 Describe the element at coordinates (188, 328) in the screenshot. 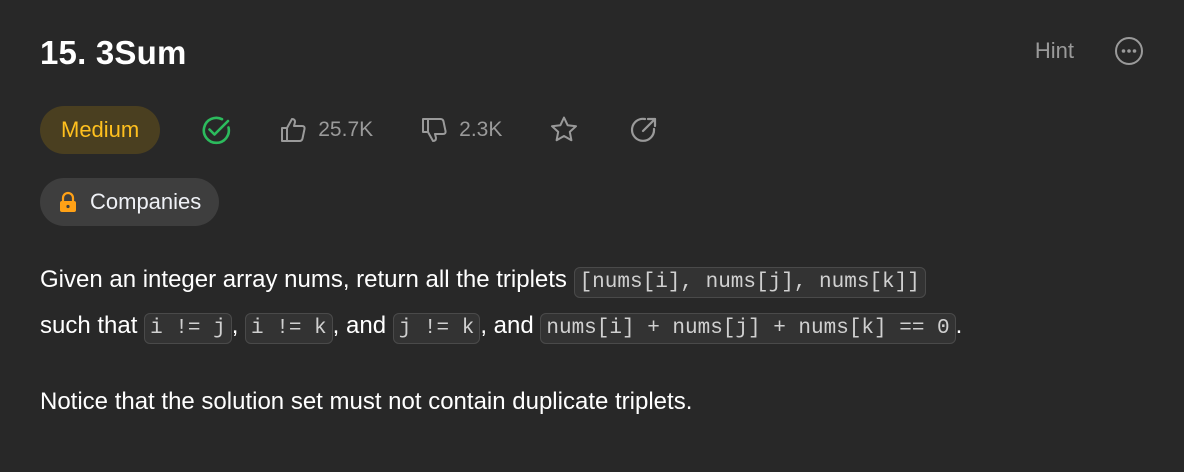

I see `code-i-ne-j: i != j` at that location.